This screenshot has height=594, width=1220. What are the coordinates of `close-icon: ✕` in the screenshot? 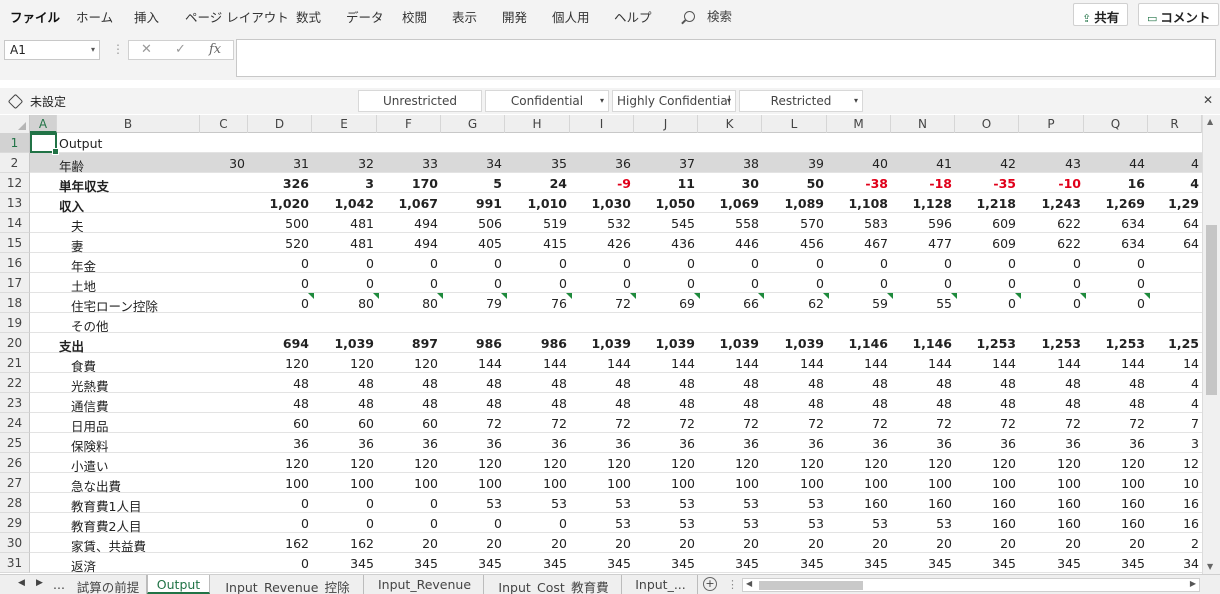 It's located at (1208, 100).